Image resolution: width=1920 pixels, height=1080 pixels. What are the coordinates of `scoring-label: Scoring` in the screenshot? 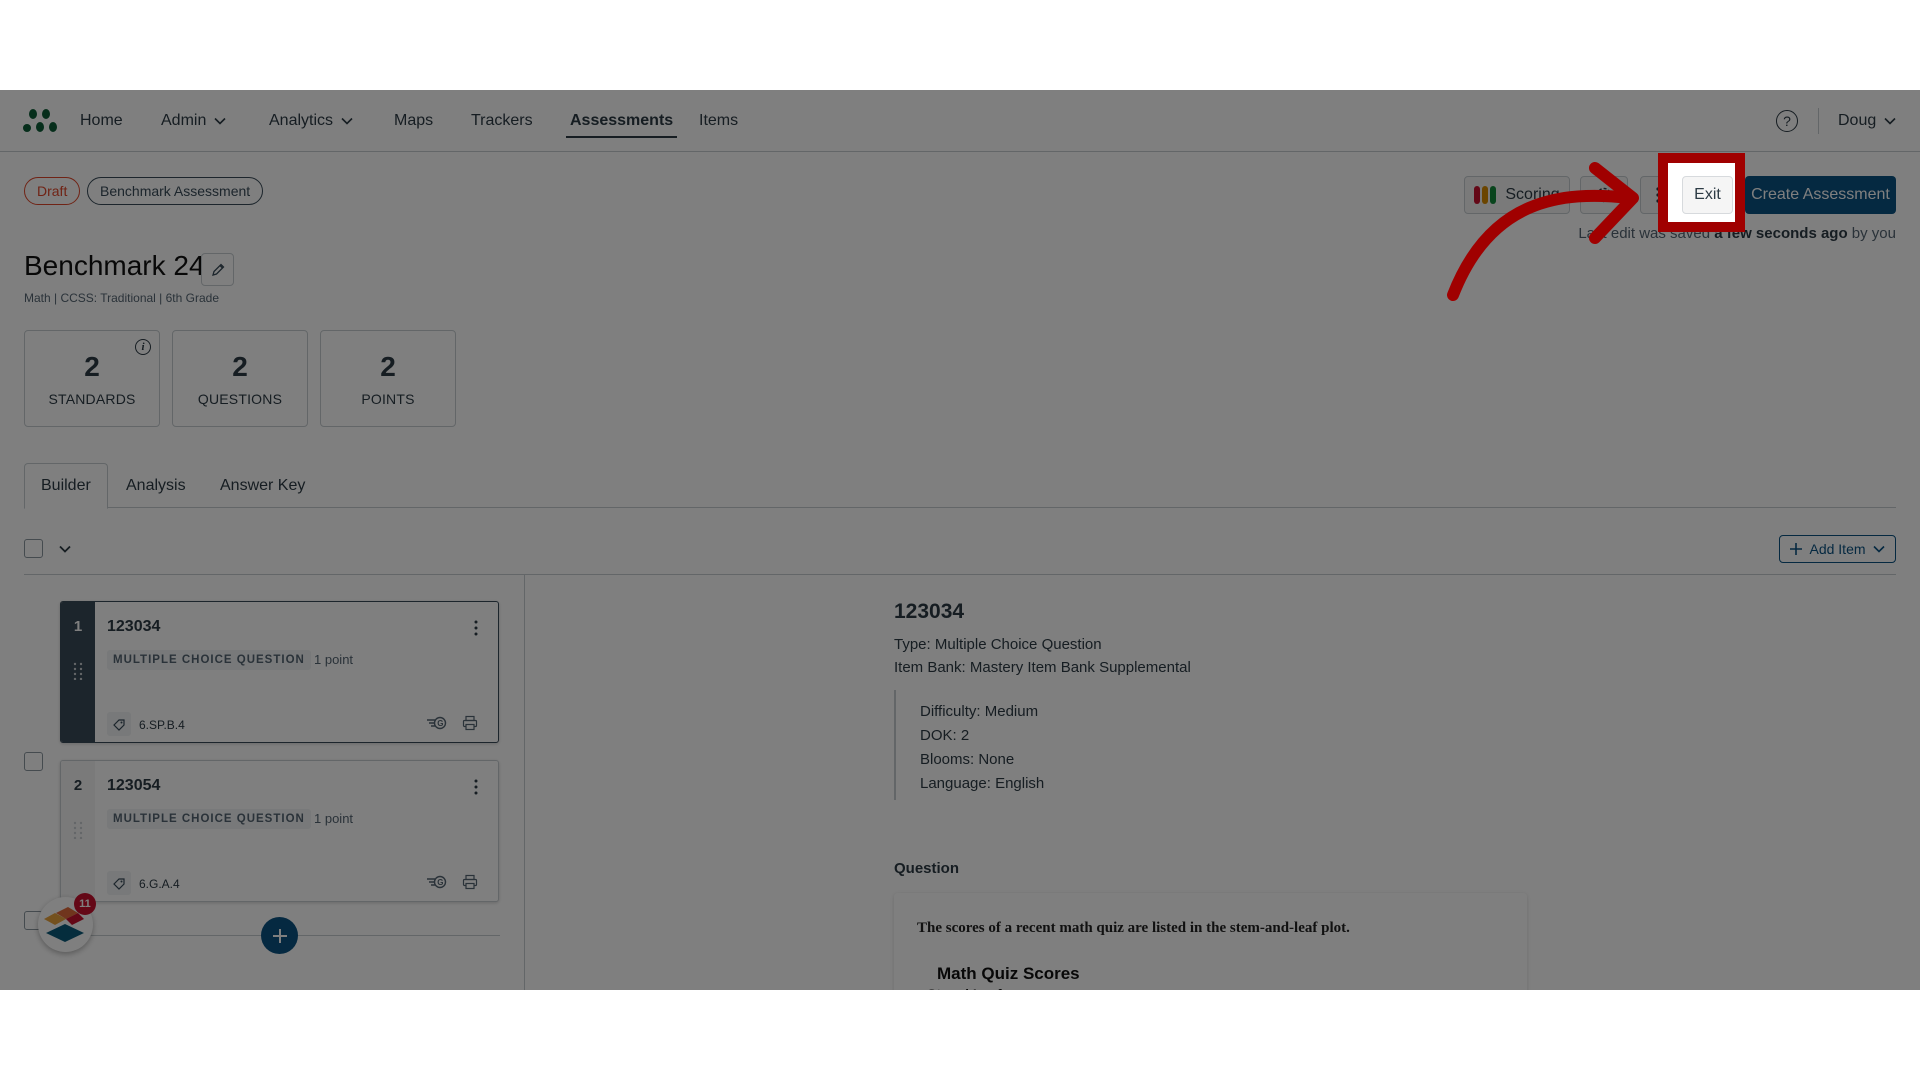 It's located at (1532, 194).